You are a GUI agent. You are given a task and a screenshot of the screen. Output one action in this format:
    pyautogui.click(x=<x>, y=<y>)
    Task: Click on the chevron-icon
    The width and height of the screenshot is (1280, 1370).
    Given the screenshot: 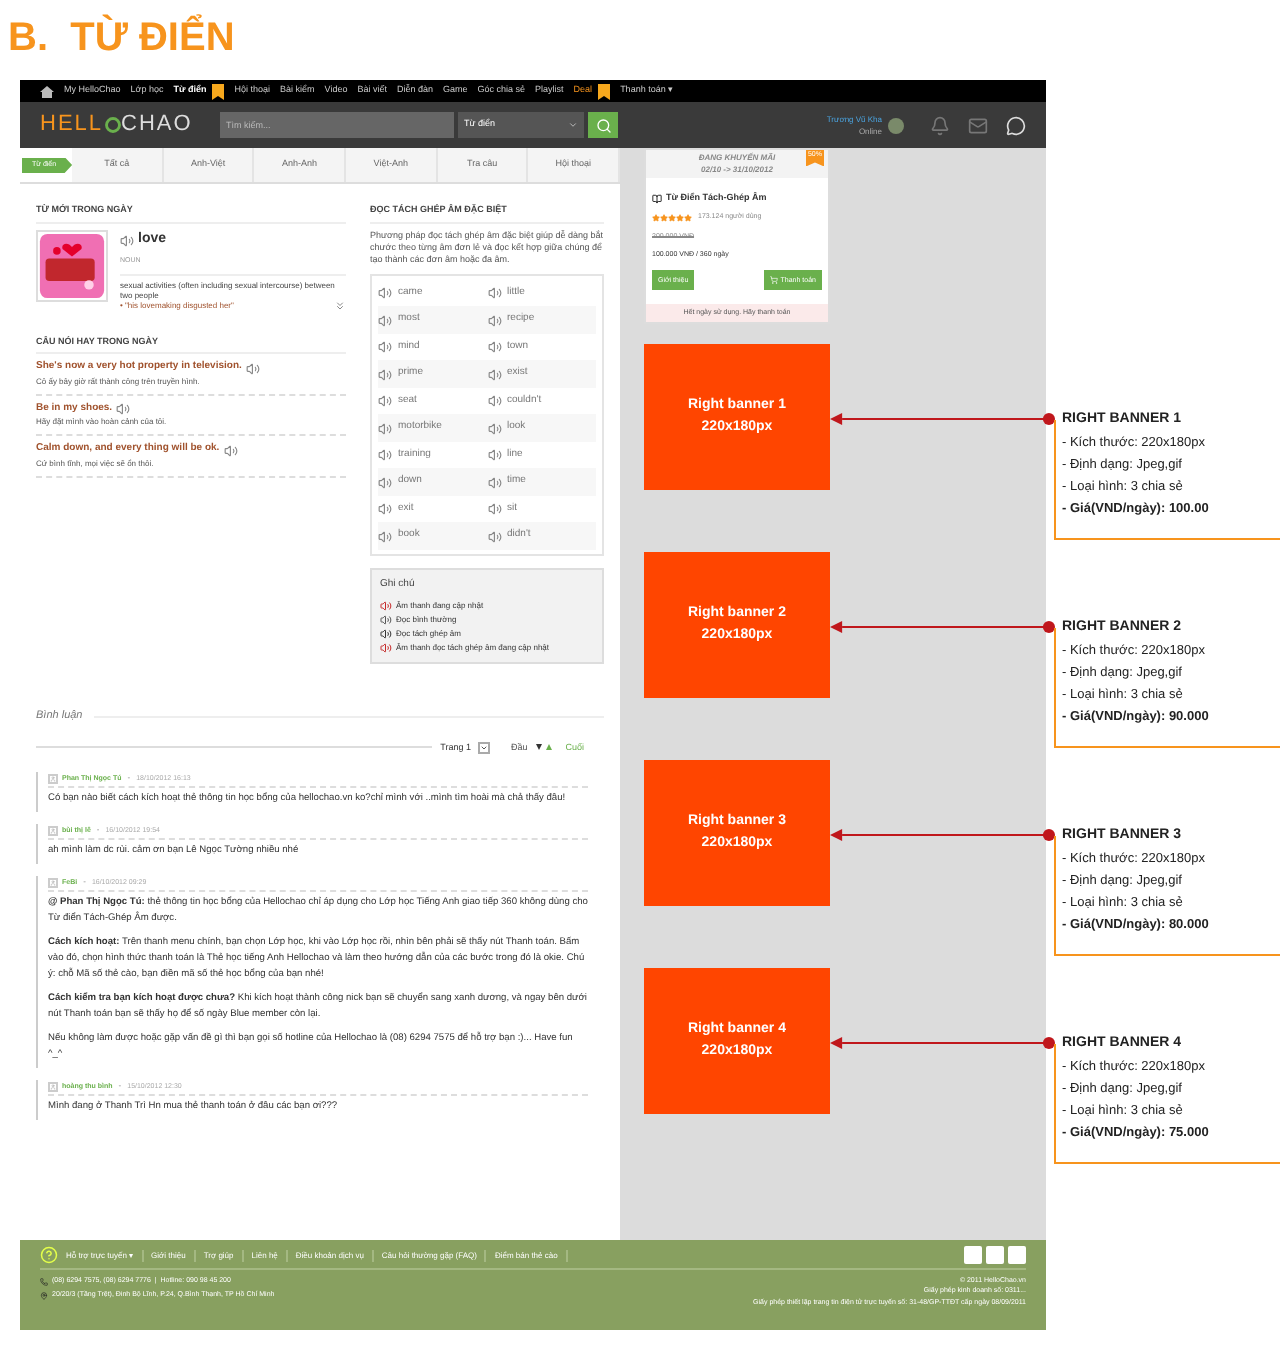 What is the action you would take?
    pyautogui.click(x=573, y=125)
    